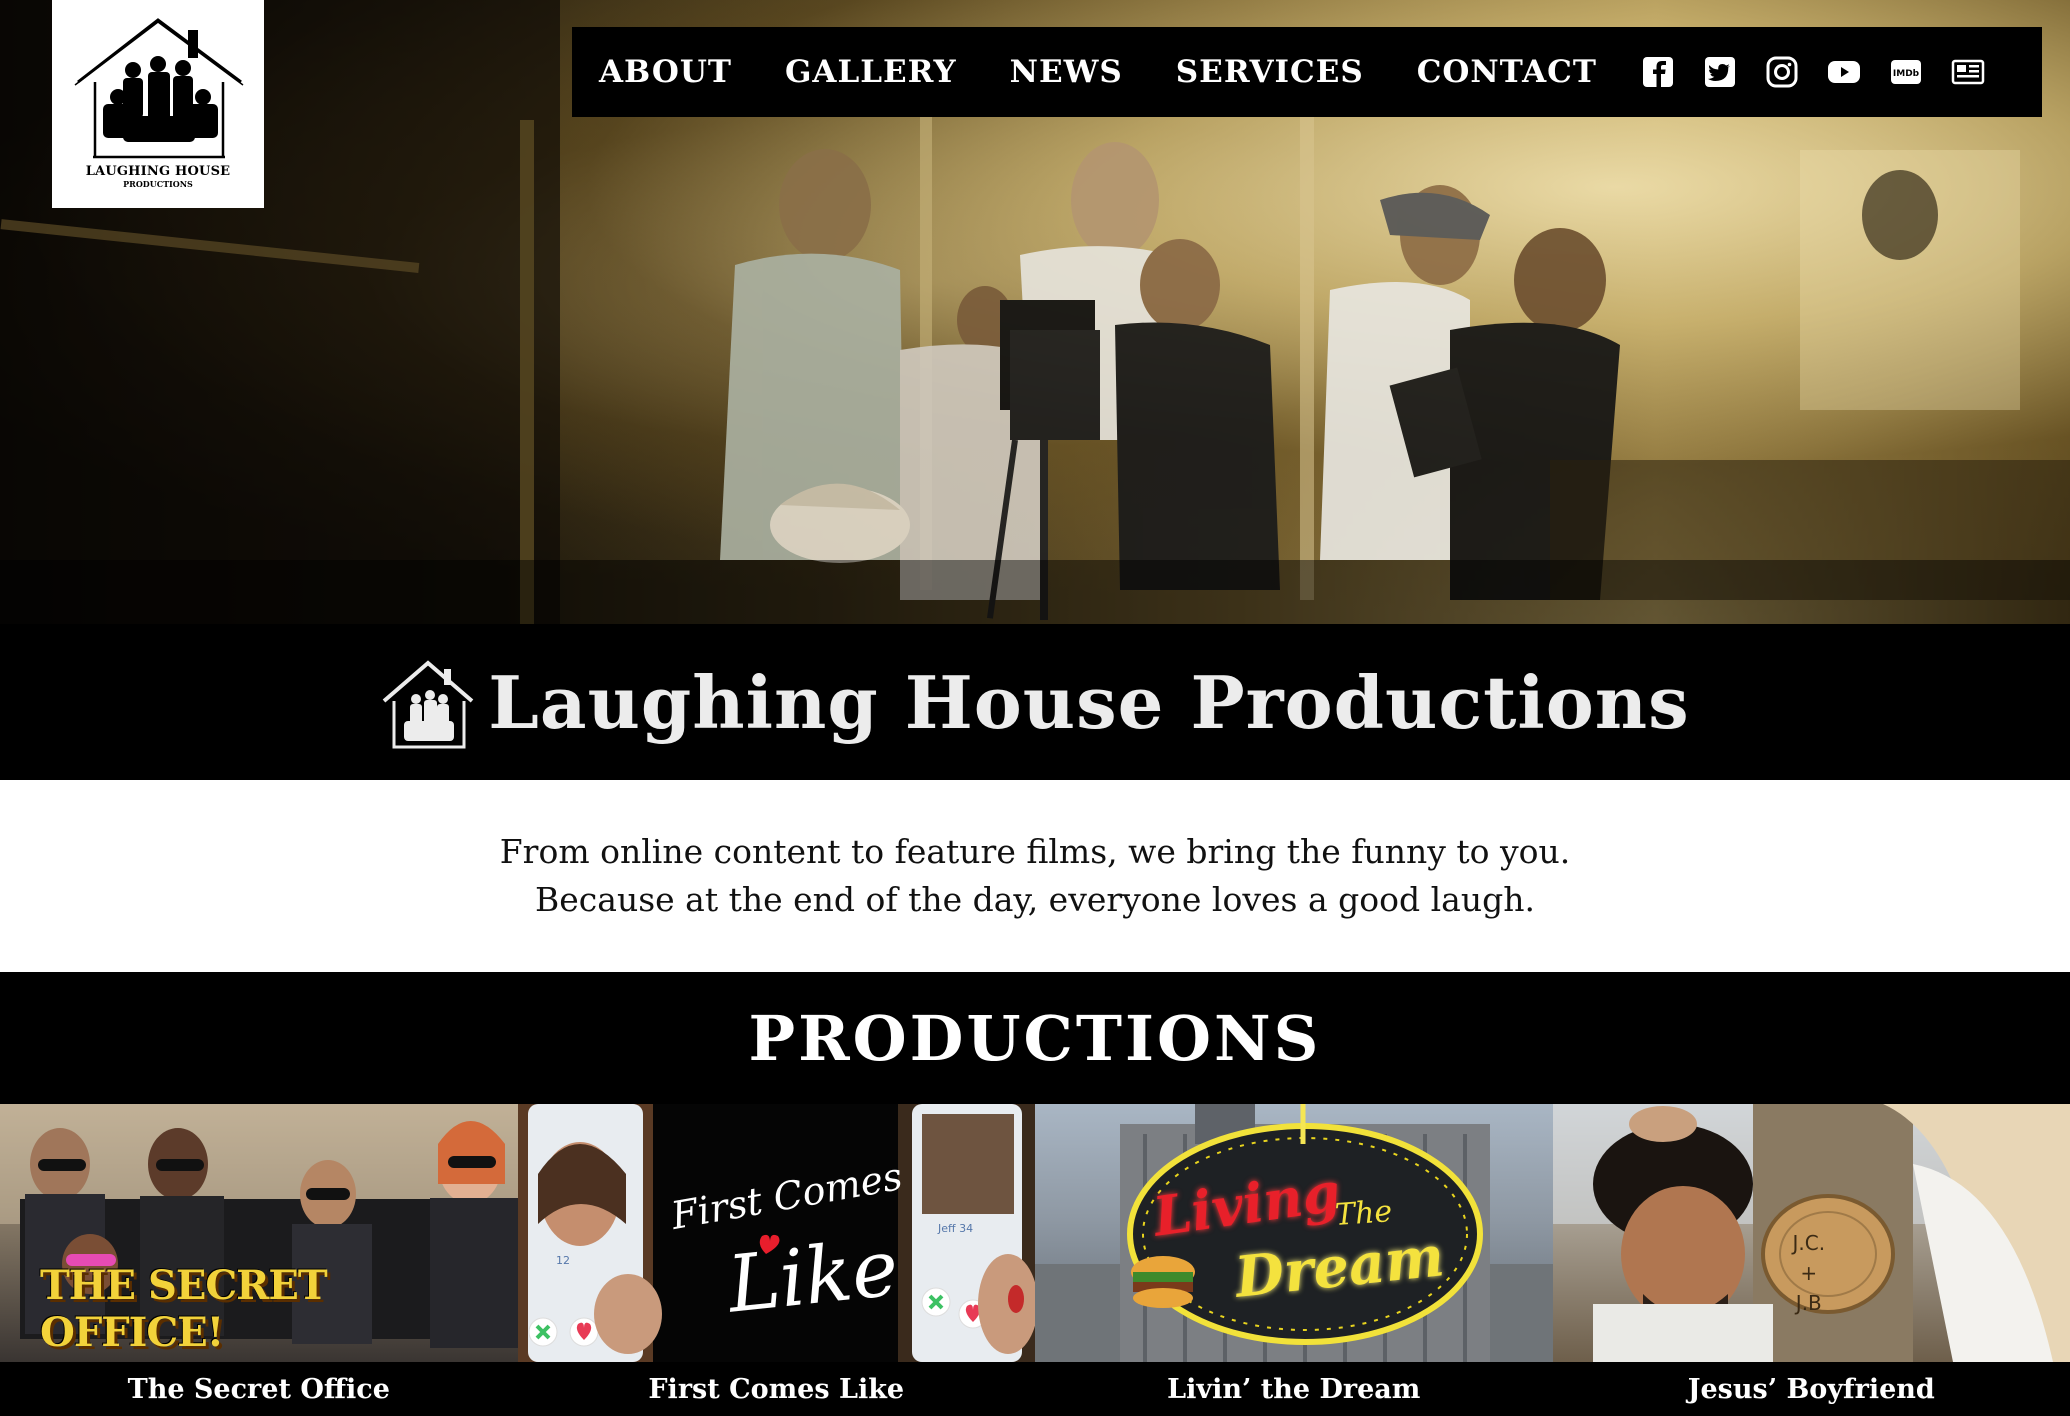 The image size is (2070, 1416). I want to click on social-icons: IMDb, so click(1826, 72).